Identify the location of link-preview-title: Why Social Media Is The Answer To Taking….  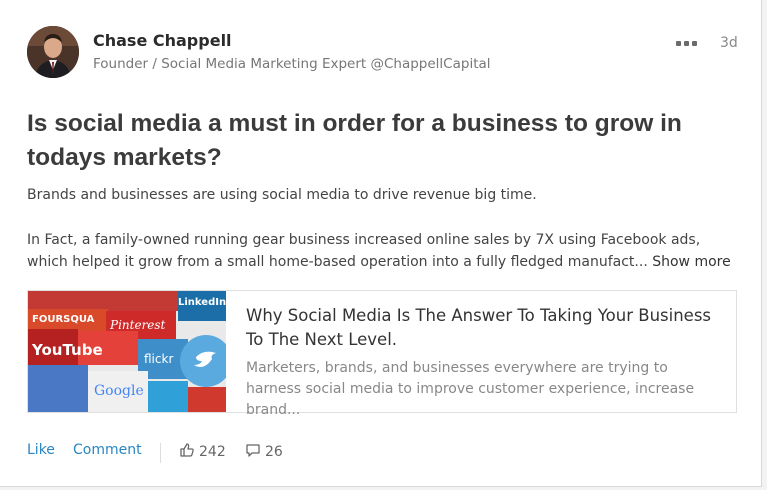
(486, 328).